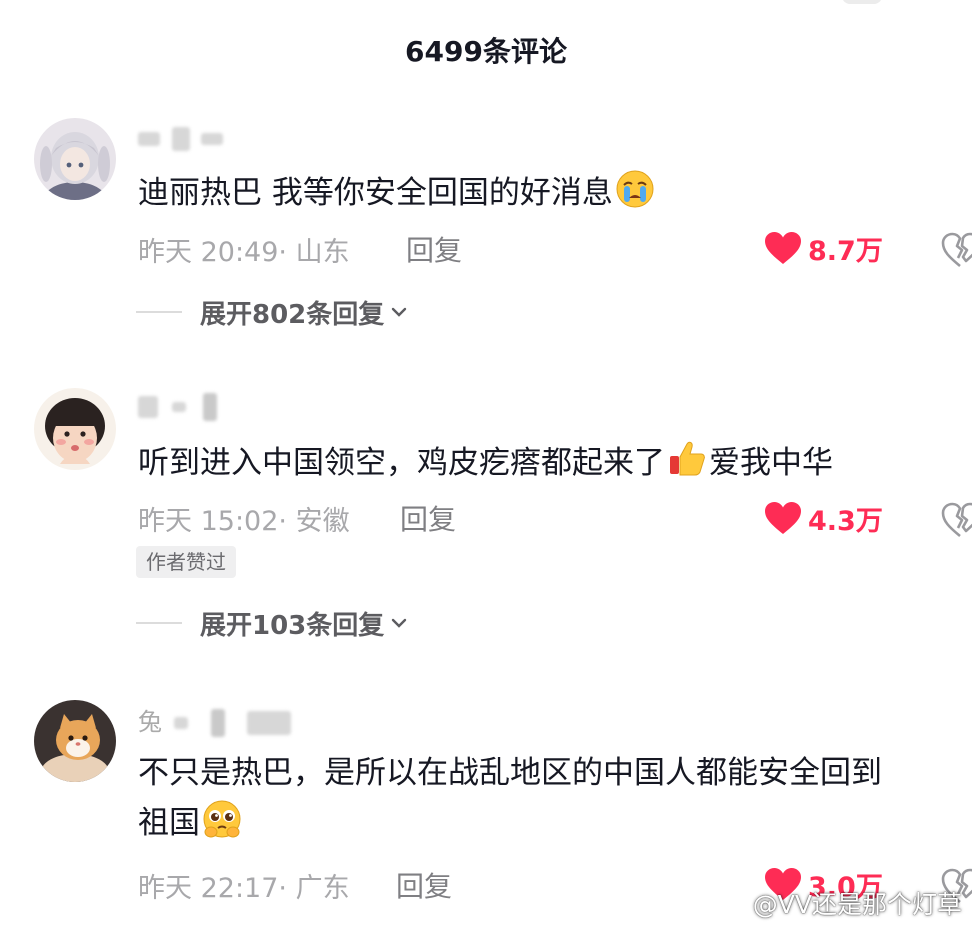  What do you see at coordinates (322, 521) in the screenshot?
I see `comment-location: 安徽` at bounding box center [322, 521].